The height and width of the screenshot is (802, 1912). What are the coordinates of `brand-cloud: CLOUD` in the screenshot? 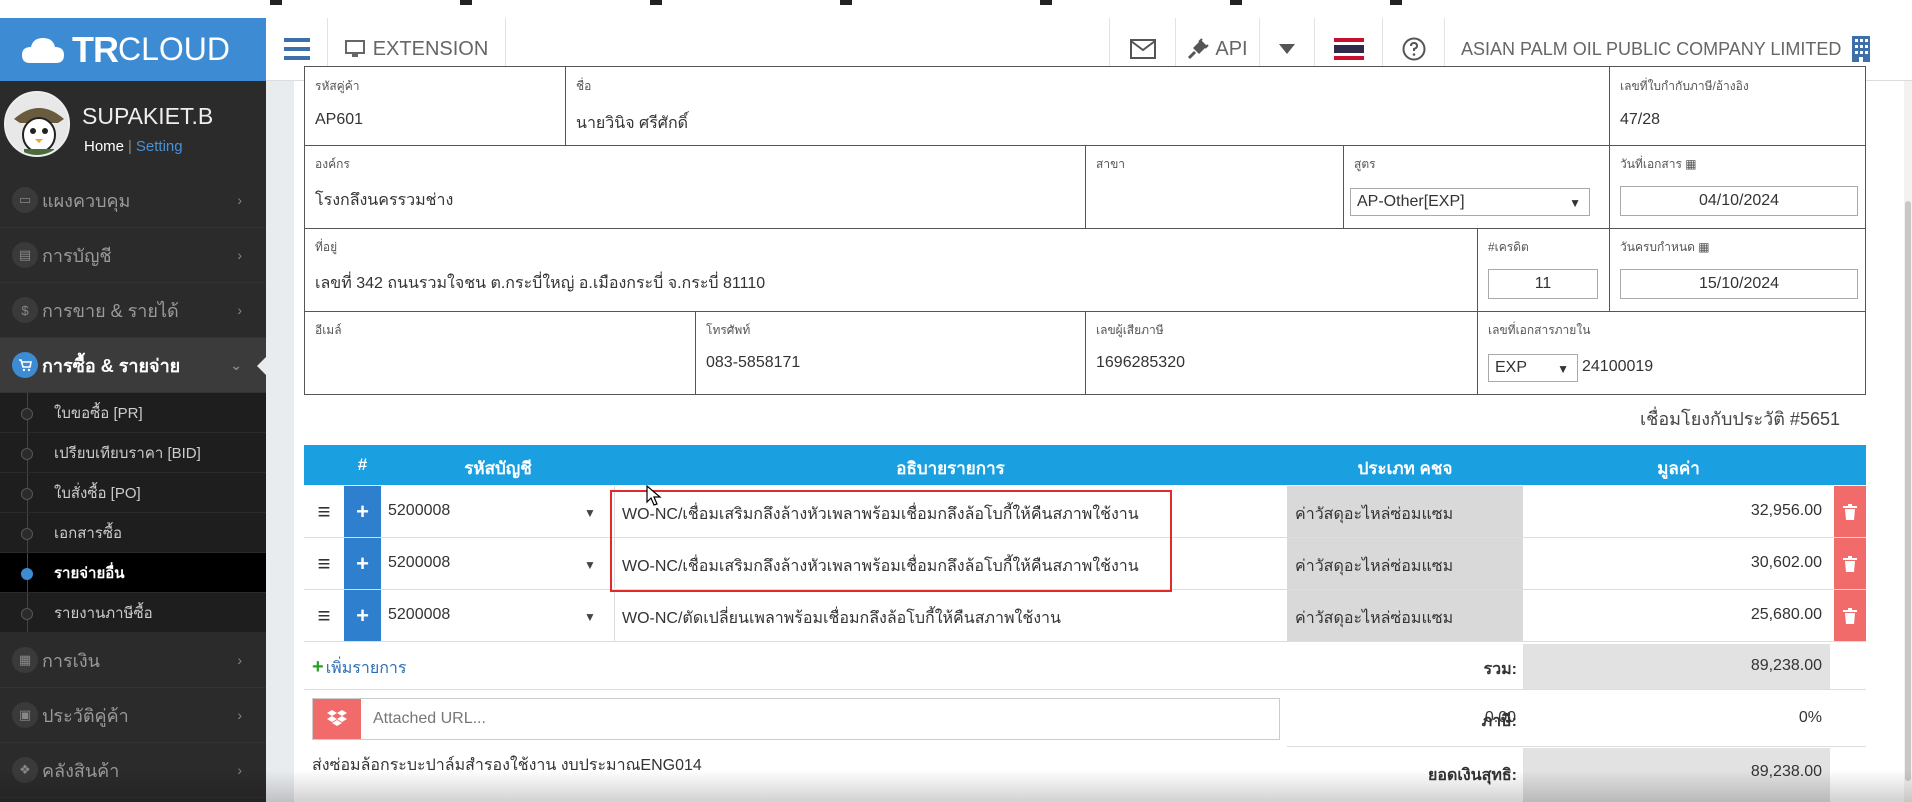 It's located at (174, 49).